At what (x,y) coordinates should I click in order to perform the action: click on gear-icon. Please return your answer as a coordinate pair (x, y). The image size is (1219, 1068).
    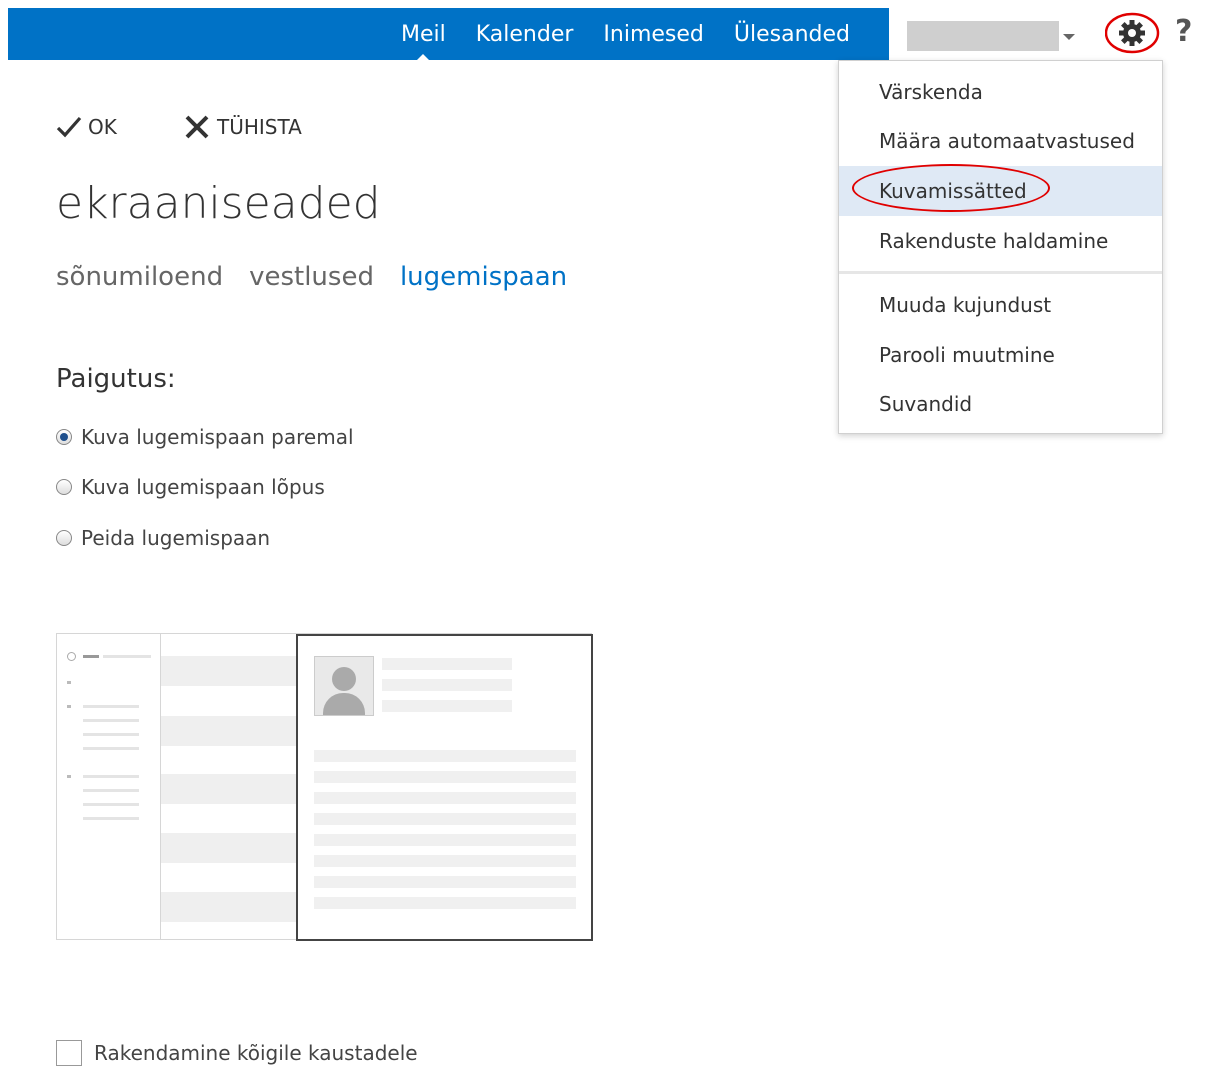
    Looking at the image, I should click on (1133, 33).